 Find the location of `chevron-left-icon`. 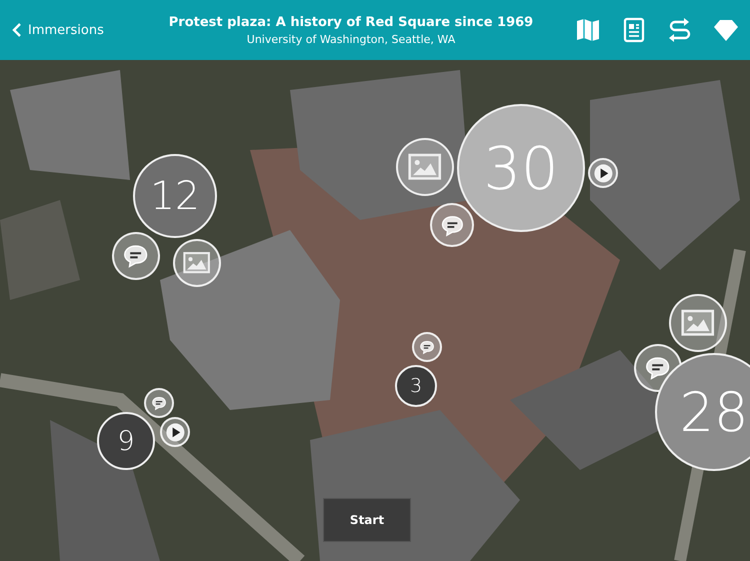

chevron-left-icon is located at coordinates (17, 30).